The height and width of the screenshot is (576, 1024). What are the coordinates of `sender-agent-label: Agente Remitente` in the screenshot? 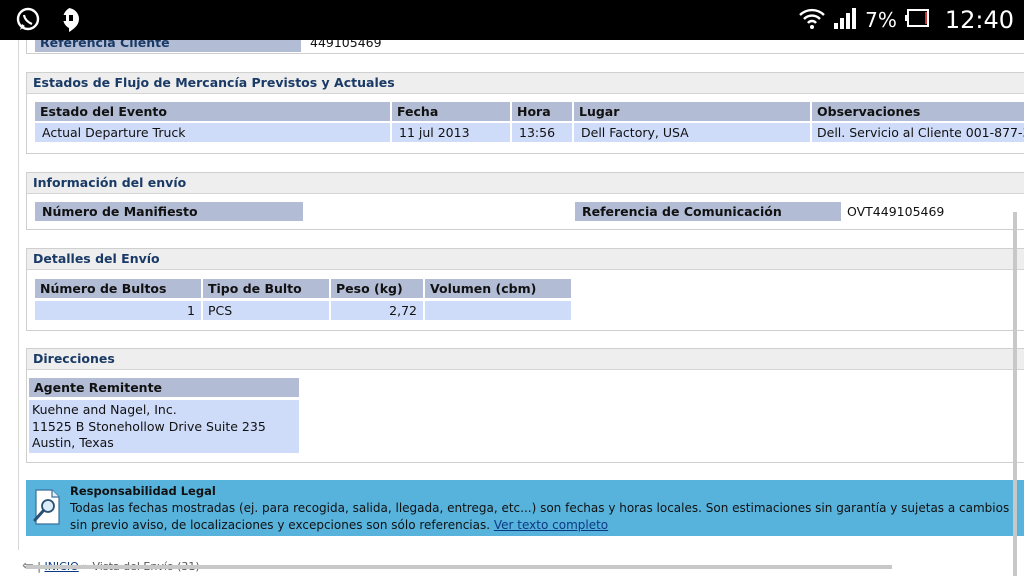 It's located at (164, 387).